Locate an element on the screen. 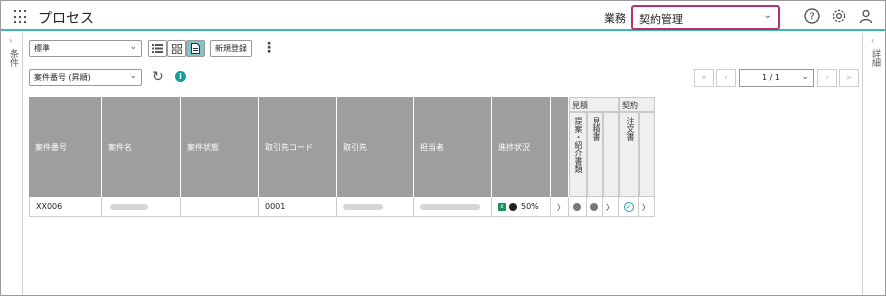  new-register-button: 新規登録 is located at coordinates (231, 48).